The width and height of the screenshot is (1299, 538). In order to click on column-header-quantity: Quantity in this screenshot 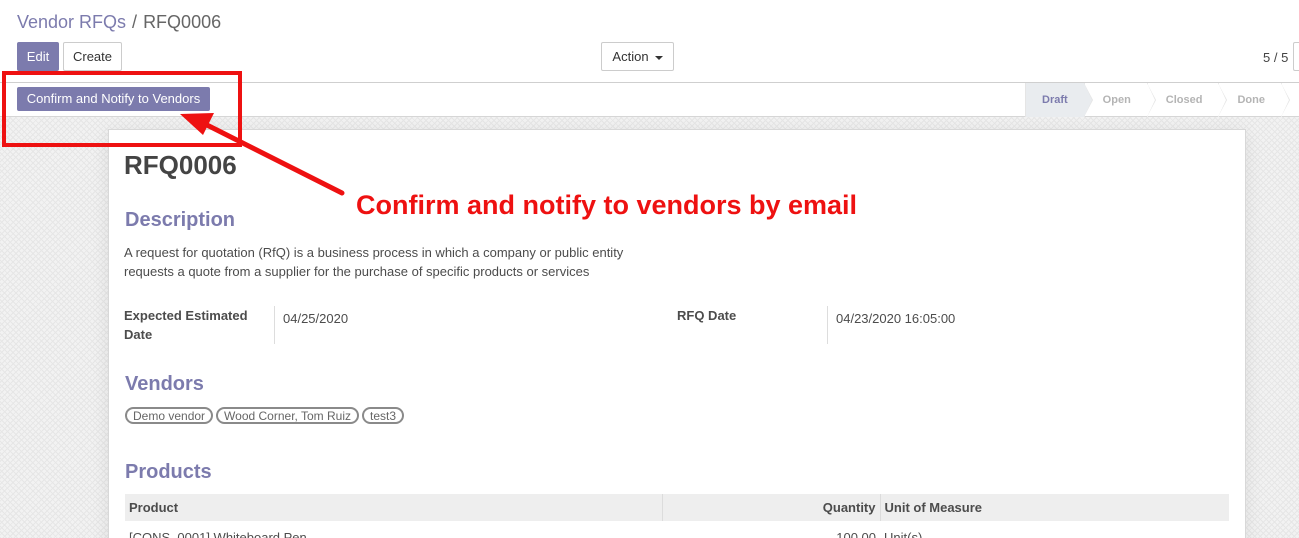, I will do `click(771, 507)`.